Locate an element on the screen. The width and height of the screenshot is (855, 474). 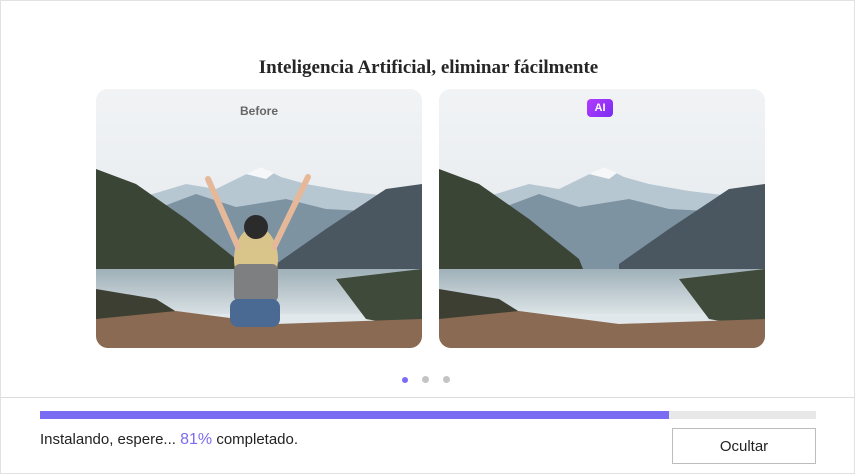
hide-button: Ocultar is located at coordinates (744, 446).